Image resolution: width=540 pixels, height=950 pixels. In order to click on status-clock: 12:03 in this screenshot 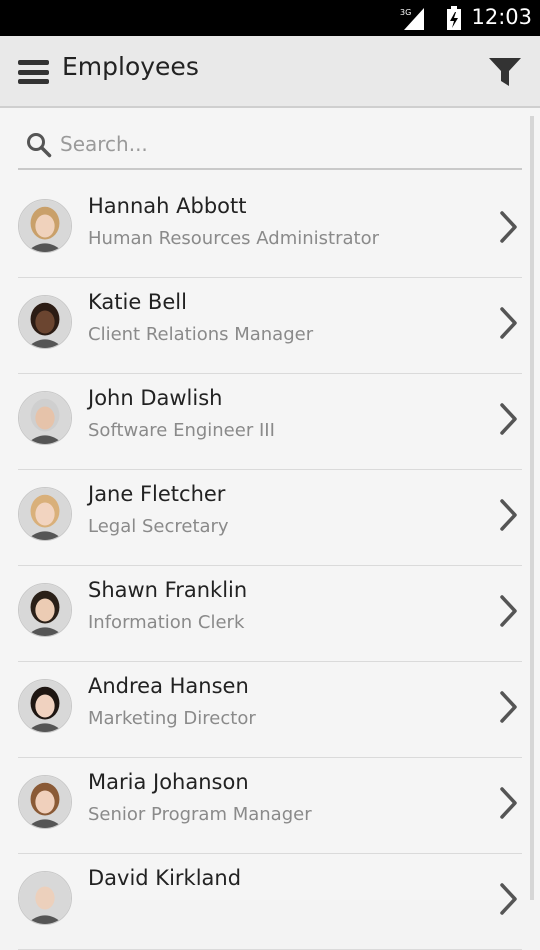, I will do `click(501, 17)`.